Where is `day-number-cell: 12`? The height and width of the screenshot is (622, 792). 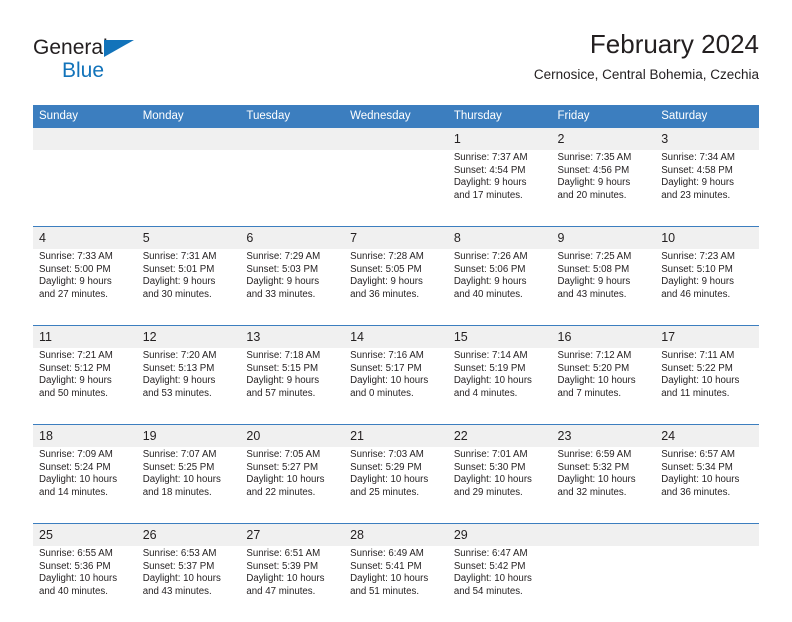
day-number-cell: 12 is located at coordinates (188, 337).